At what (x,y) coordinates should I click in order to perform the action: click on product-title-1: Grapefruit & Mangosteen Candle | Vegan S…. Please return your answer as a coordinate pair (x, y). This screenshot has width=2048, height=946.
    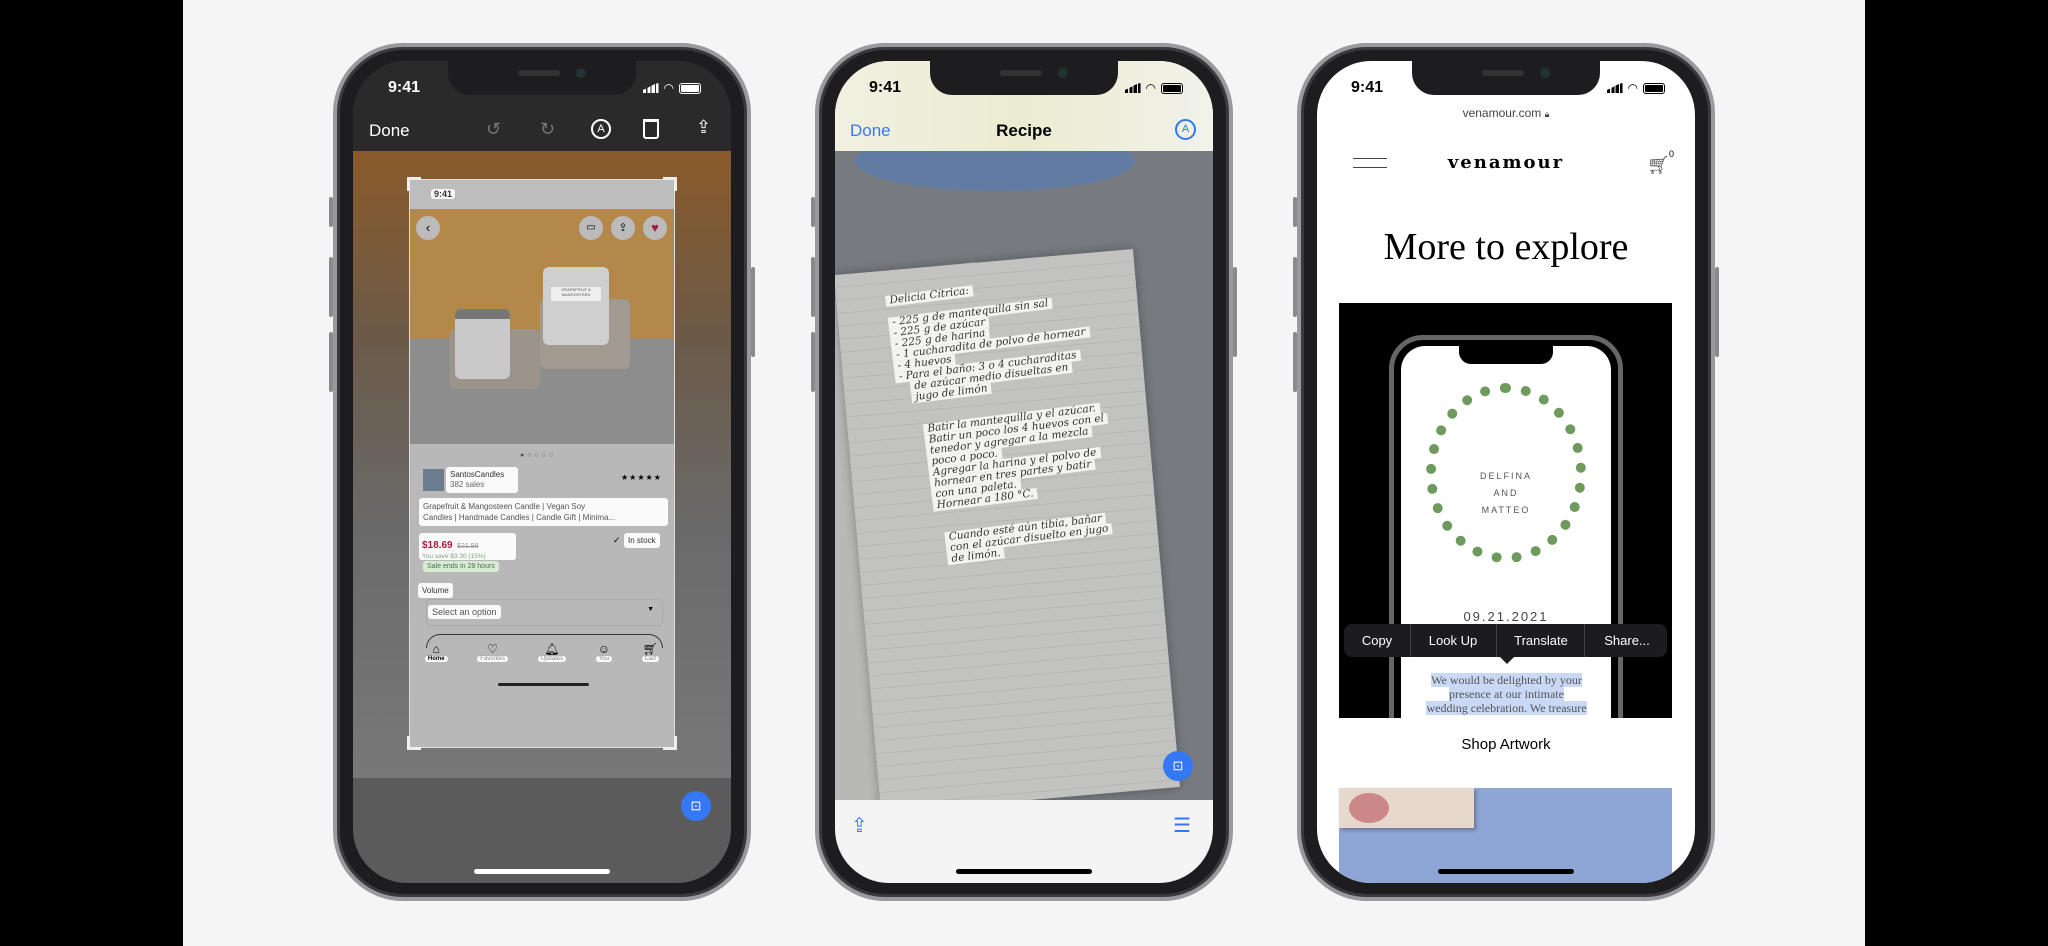
    Looking at the image, I should click on (504, 506).